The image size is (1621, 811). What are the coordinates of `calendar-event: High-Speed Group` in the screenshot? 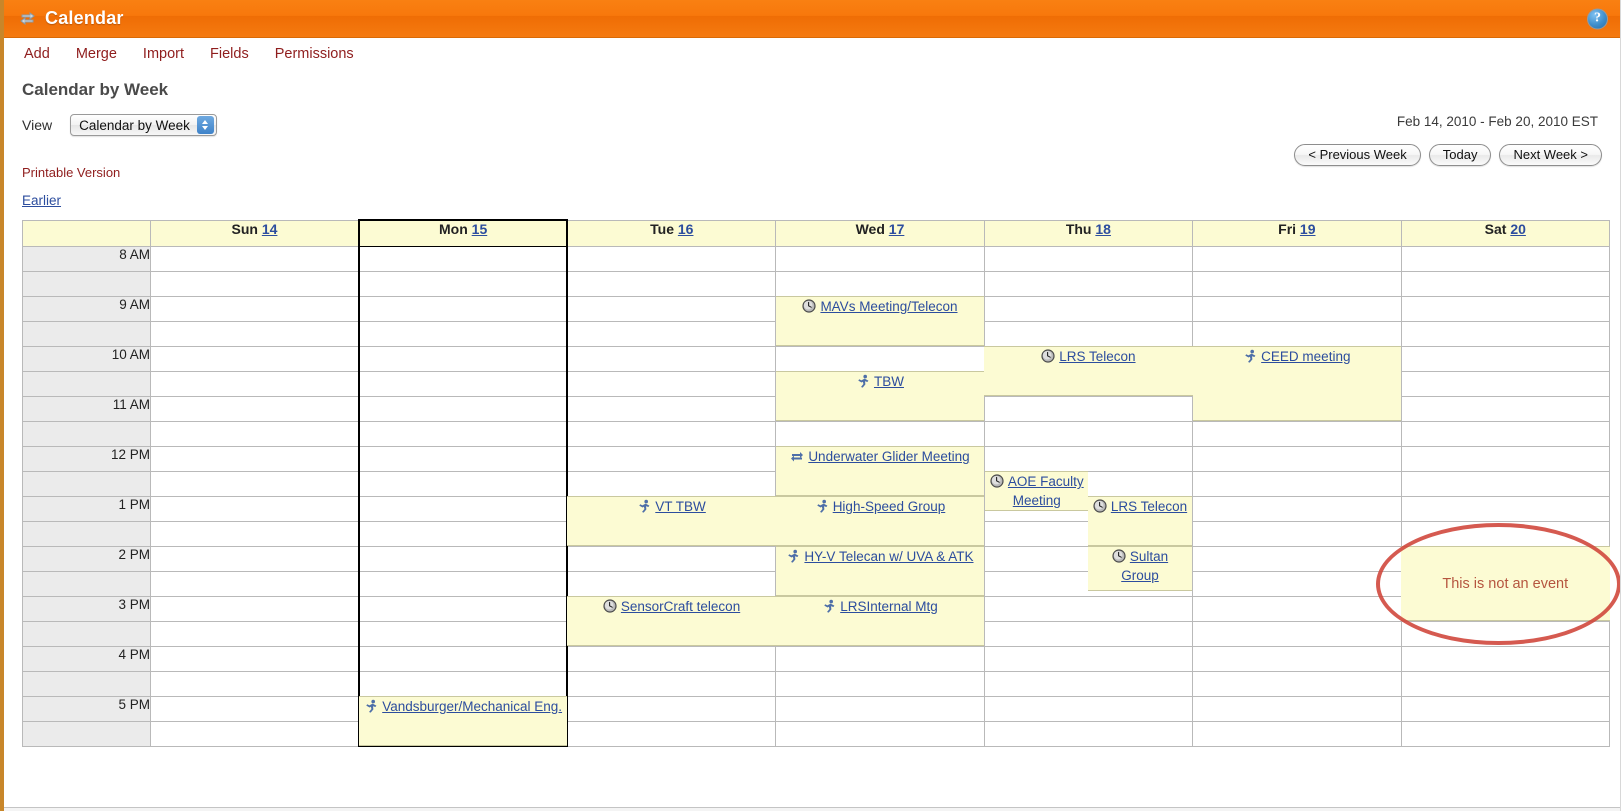 It's located at (880, 521).